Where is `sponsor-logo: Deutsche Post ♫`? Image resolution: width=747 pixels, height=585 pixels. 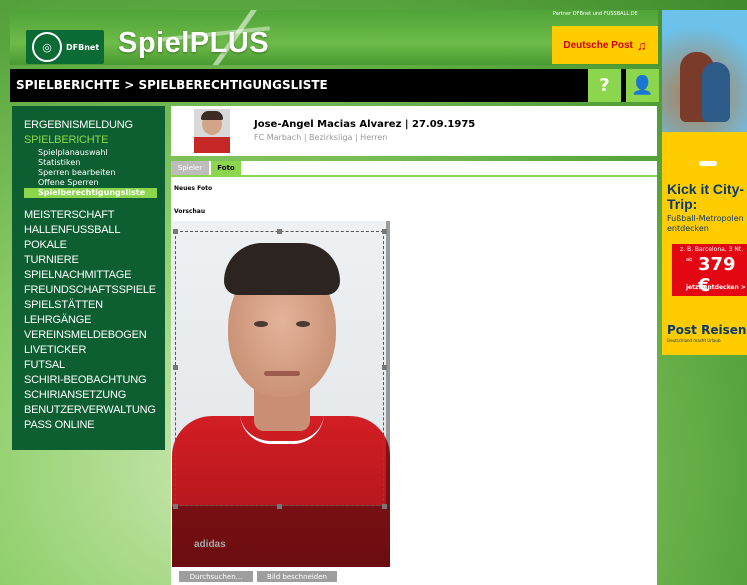
sponsor-logo: Deutsche Post ♫ is located at coordinates (605, 45).